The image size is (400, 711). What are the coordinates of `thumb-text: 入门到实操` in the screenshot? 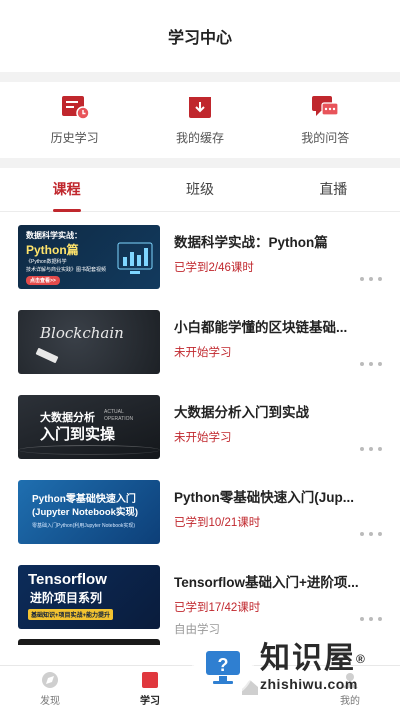 It's located at (78, 434).